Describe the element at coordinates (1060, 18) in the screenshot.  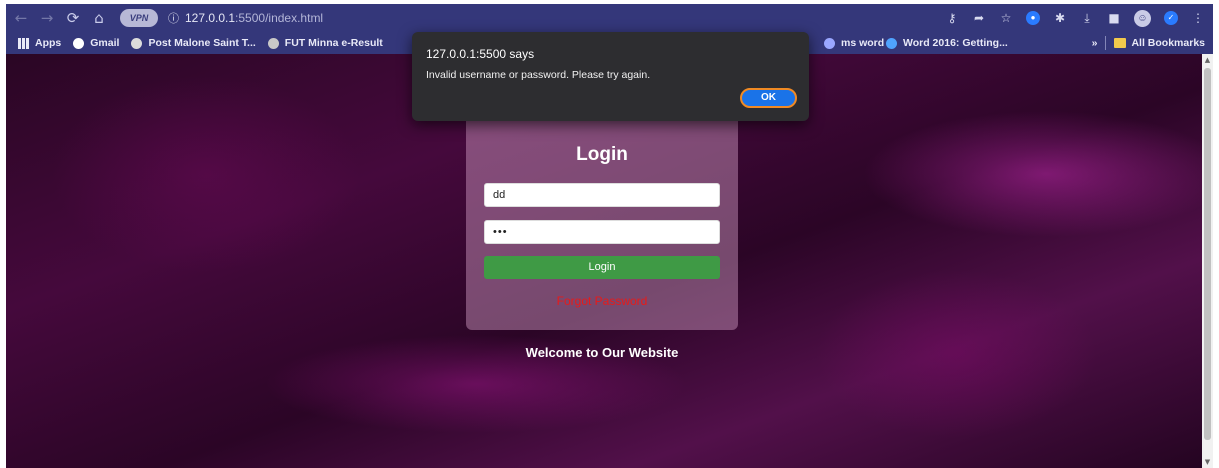
I see `puzzle-icon: ✱` at that location.